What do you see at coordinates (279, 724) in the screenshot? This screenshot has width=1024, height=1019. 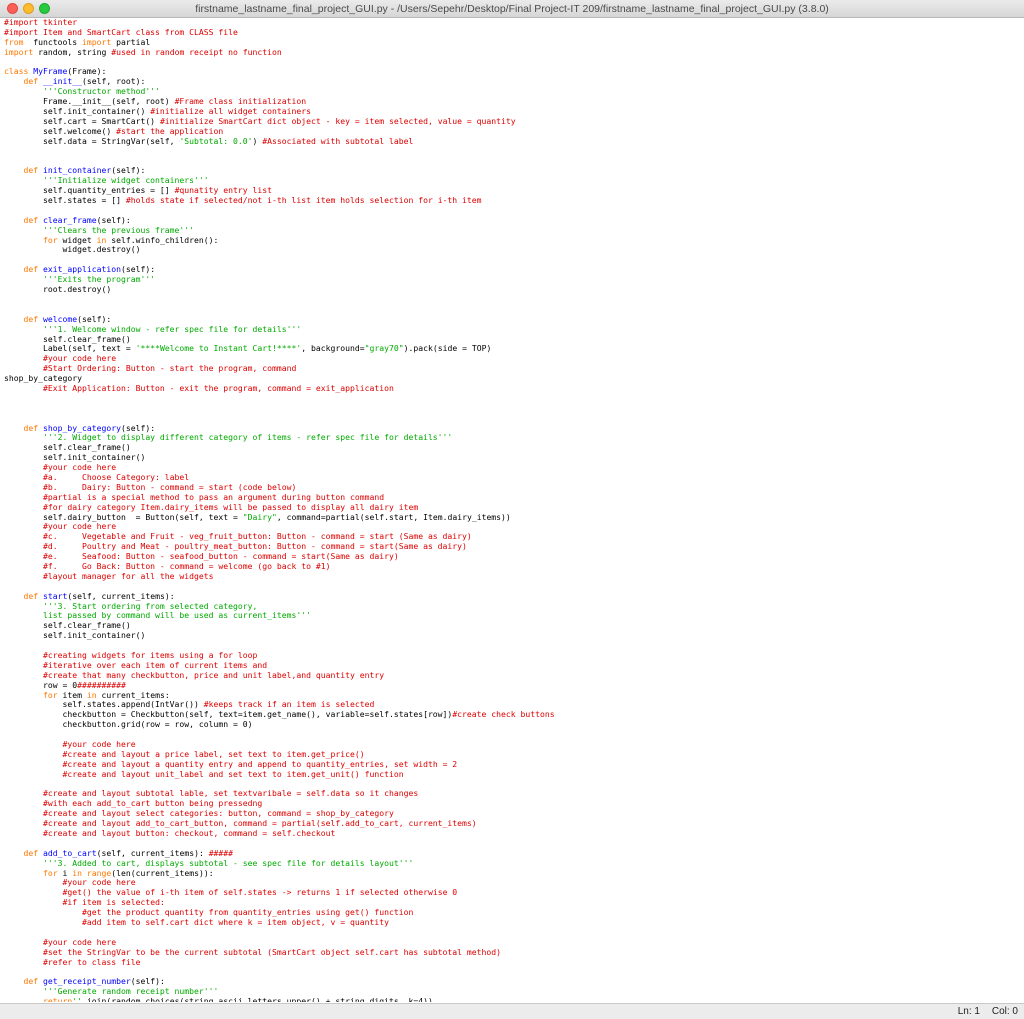 I see `code-line: checkbutton.grid(row = row, column = 0)` at bounding box center [279, 724].